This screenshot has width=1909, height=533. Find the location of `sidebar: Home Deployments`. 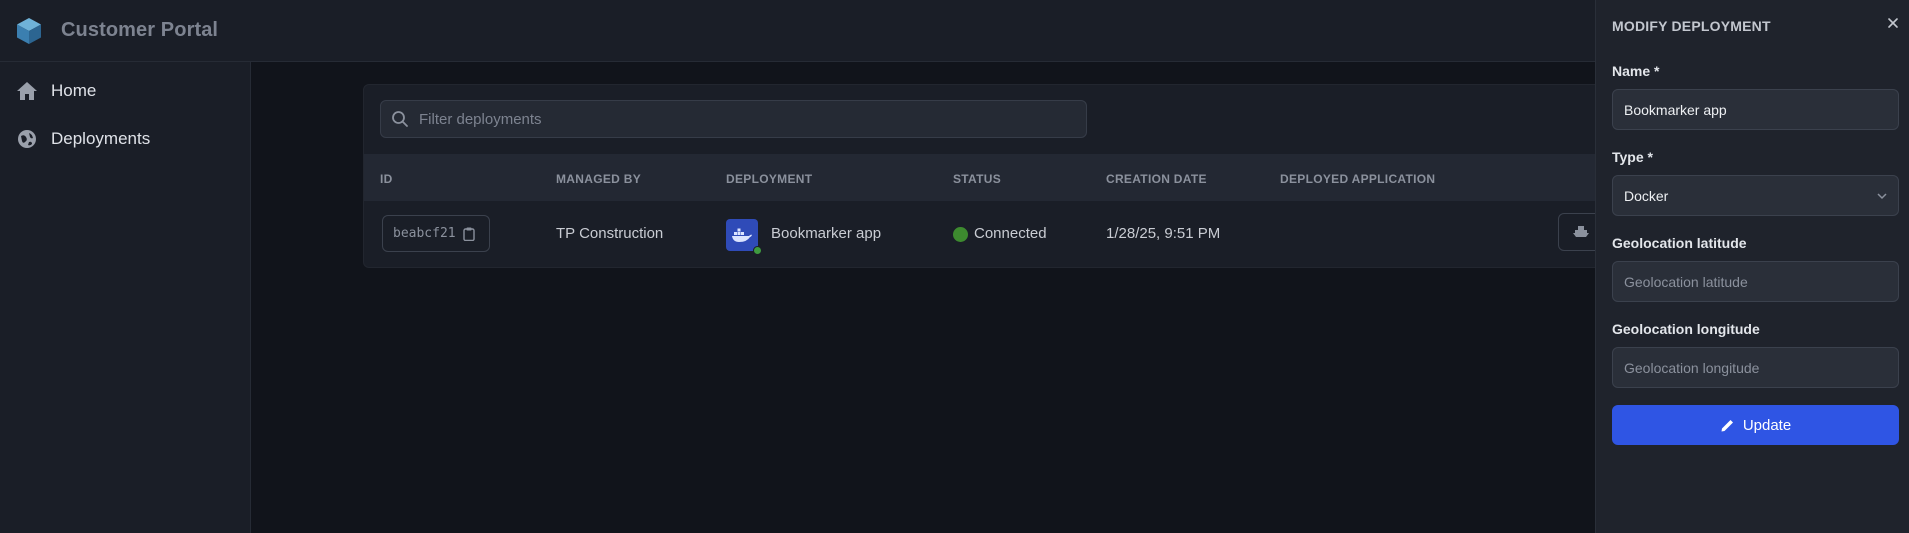

sidebar: Home Deployments is located at coordinates (125, 297).